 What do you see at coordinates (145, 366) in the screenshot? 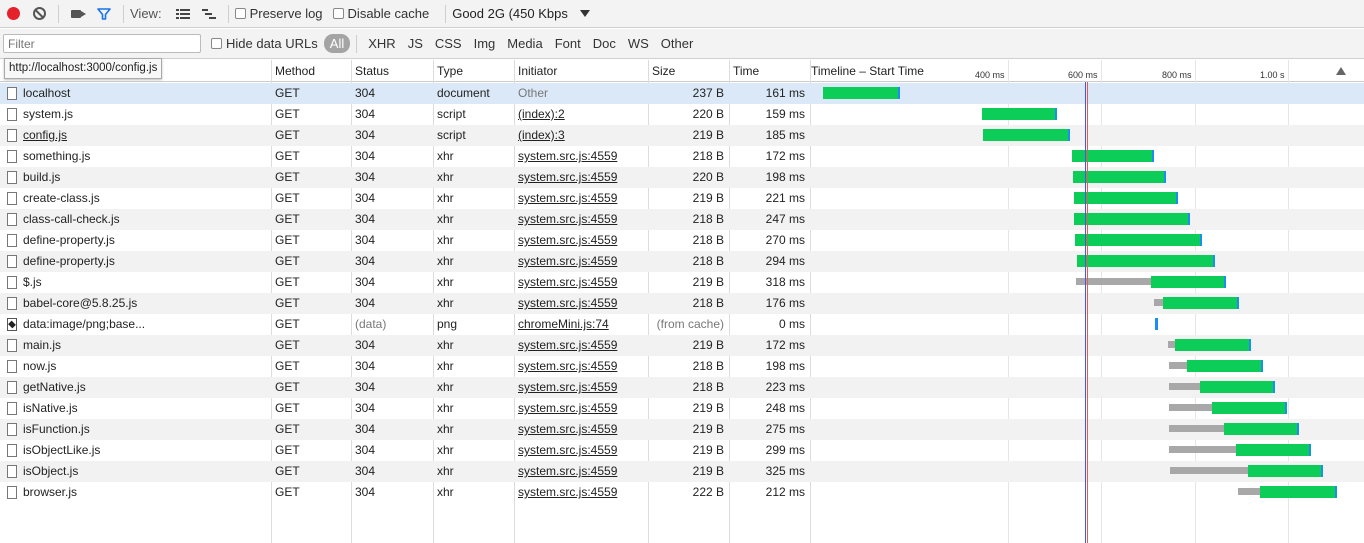
I see `request-name: now.js` at bounding box center [145, 366].